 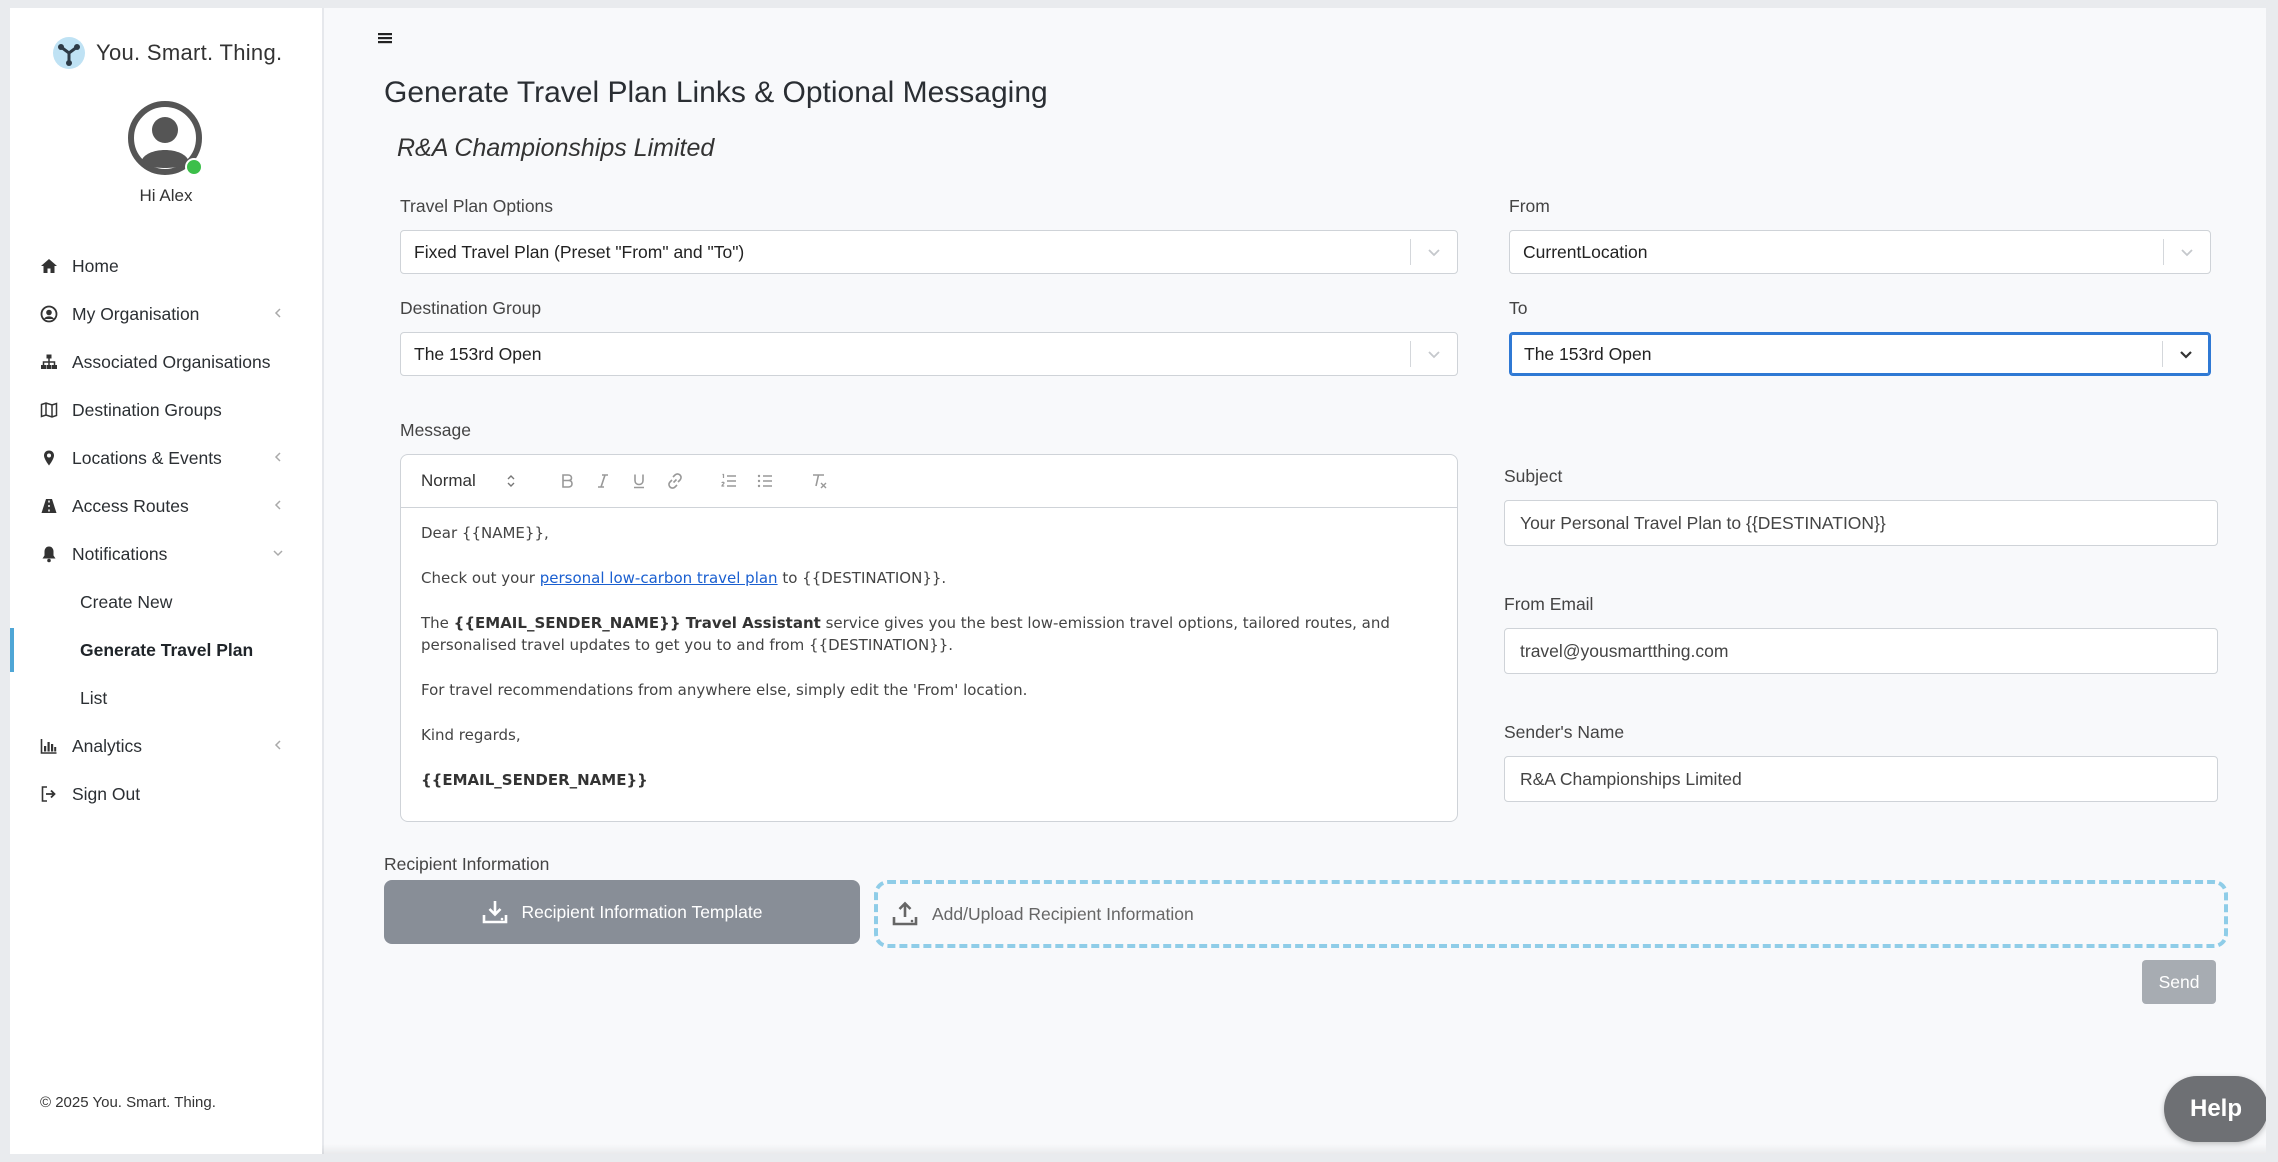 I want to click on from-email-label: From Email, so click(x=1549, y=604).